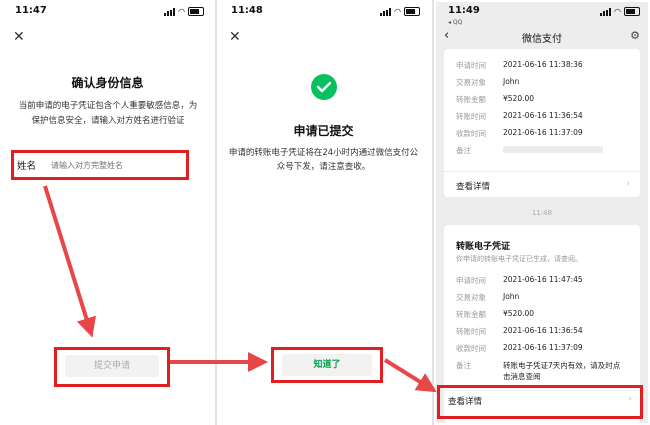 The image size is (650, 425). I want to click on message-timestamp: 11:48, so click(542, 213).